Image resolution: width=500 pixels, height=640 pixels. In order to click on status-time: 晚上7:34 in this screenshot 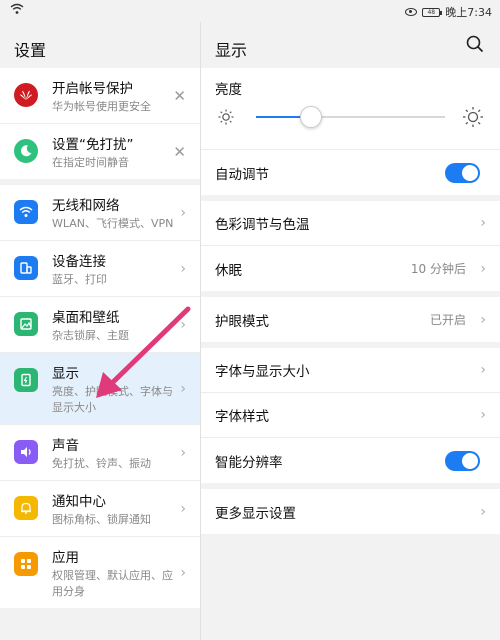, I will do `click(468, 12)`.